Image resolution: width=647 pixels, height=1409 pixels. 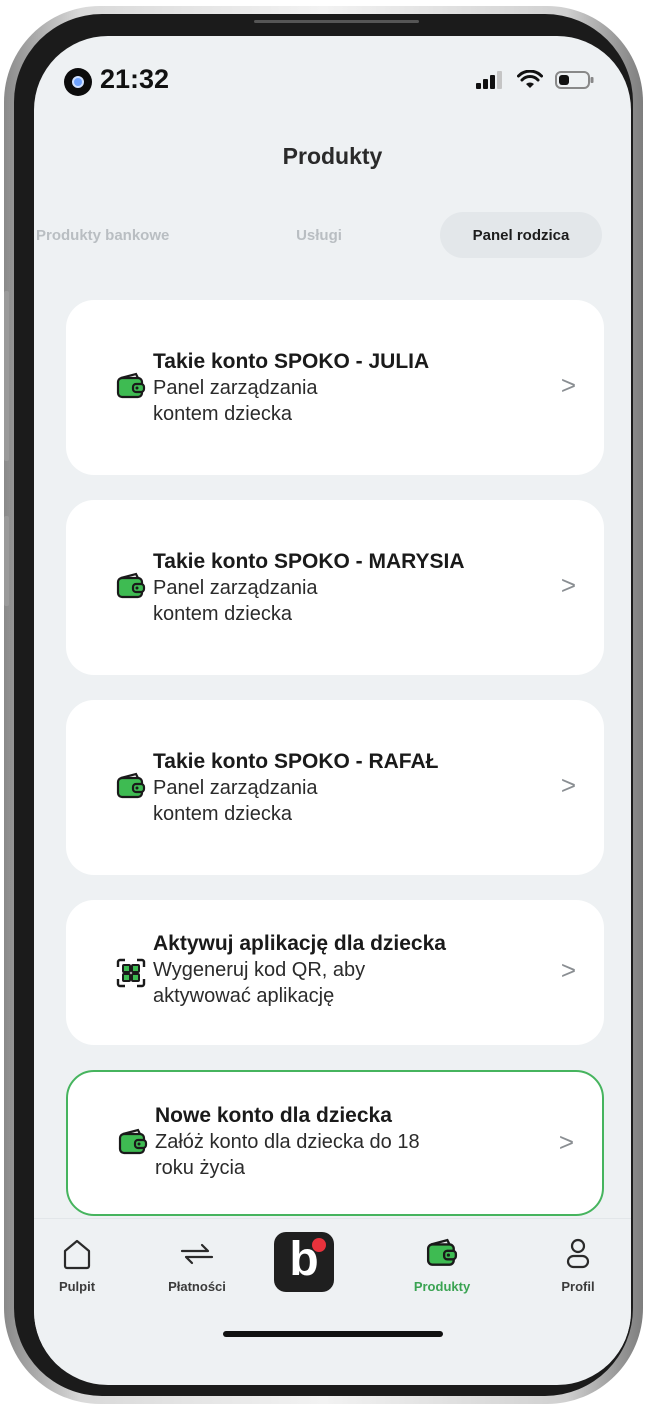 What do you see at coordinates (332, 81) in the screenshot?
I see `status-bar: 21:32` at bounding box center [332, 81].